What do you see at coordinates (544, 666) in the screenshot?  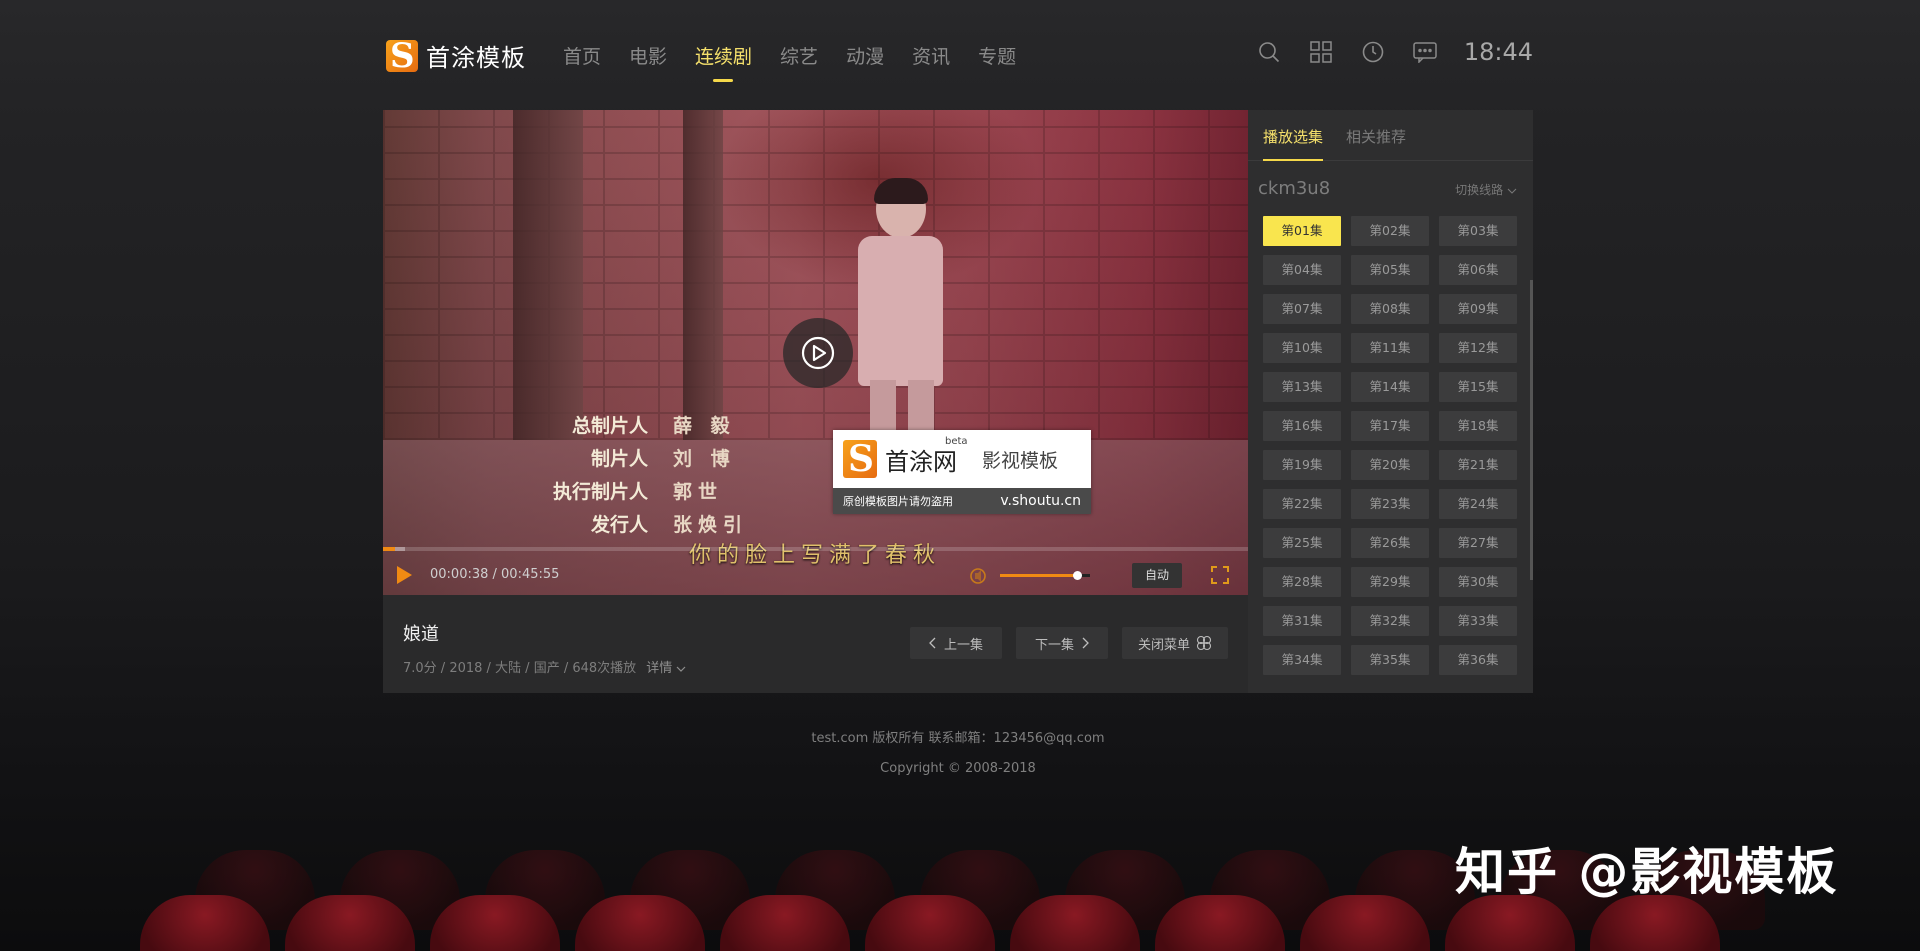 I see `video-meta: 7.0分 / 2018 / 大陆 / 国产 / 648次播放 详情` at bounding box center [544, 666].